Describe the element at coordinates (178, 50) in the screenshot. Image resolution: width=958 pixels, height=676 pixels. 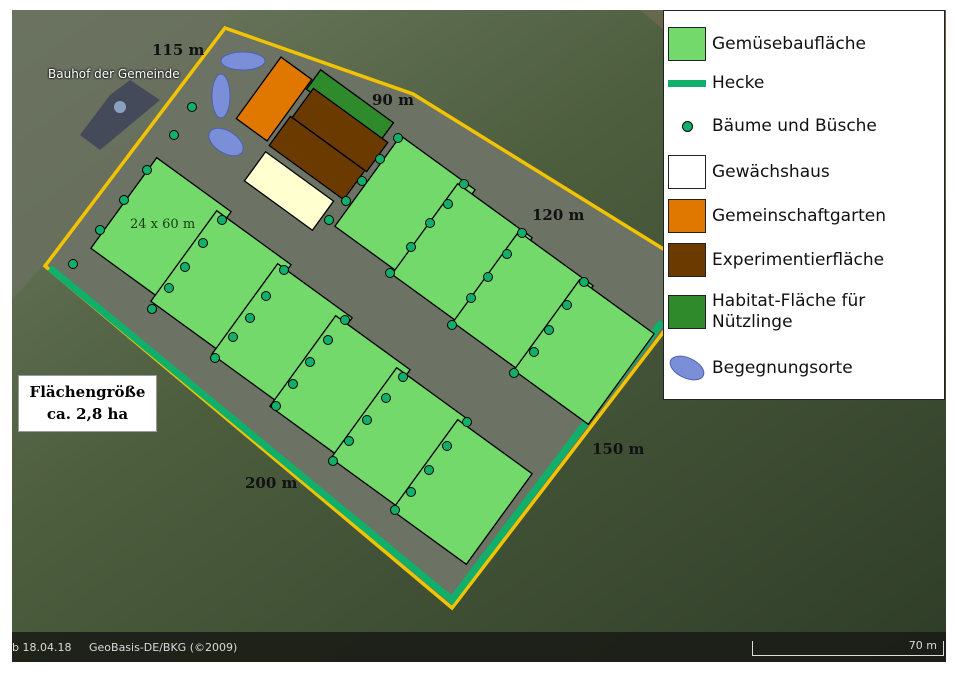
I see `dimension-label: 115 m` at that location.